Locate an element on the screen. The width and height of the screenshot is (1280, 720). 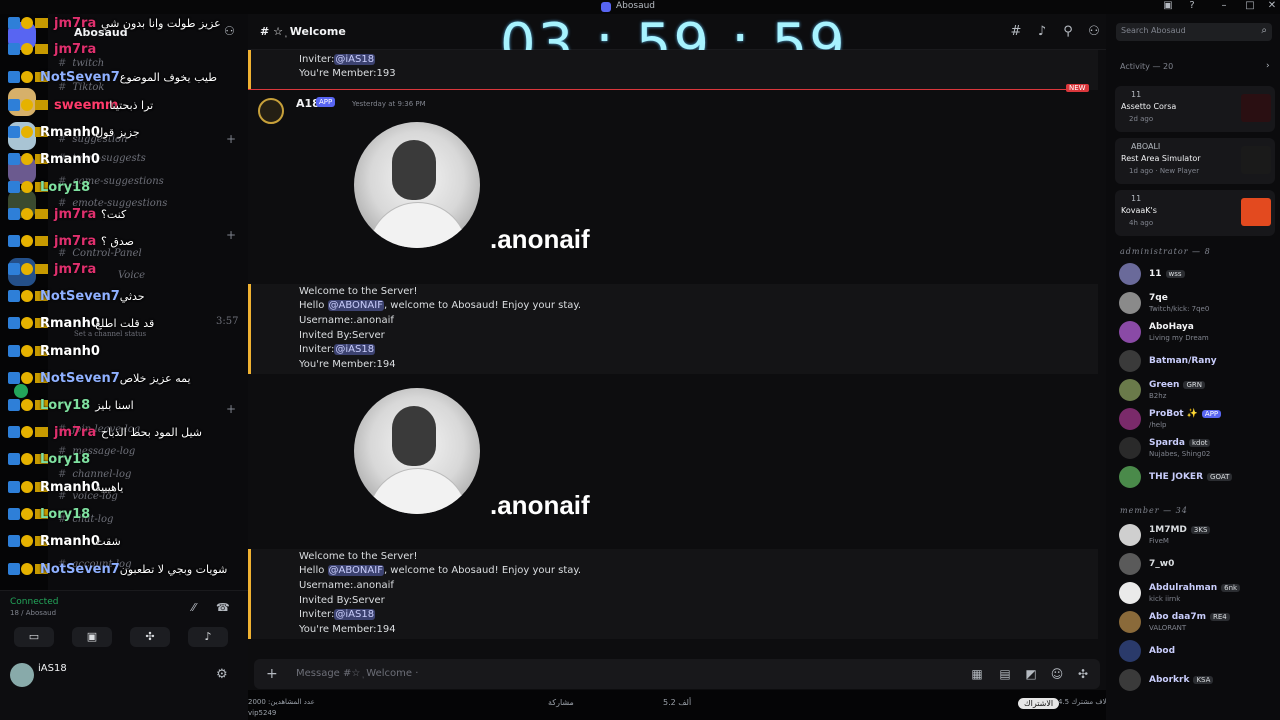
member-item: Abod is located at coordinates (1197, 651).